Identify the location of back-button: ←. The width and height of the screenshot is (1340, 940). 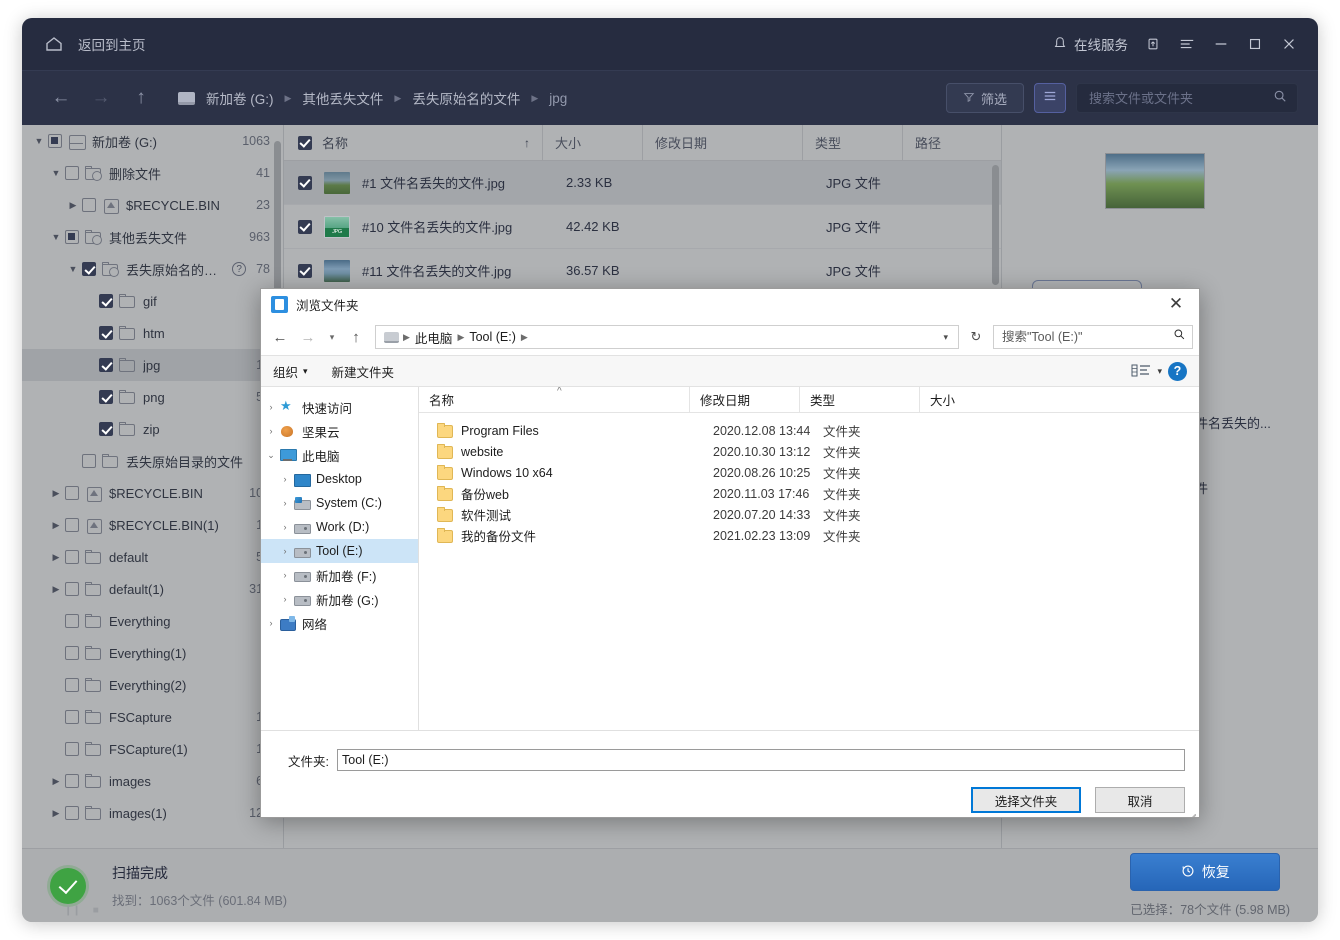
(61, 98).